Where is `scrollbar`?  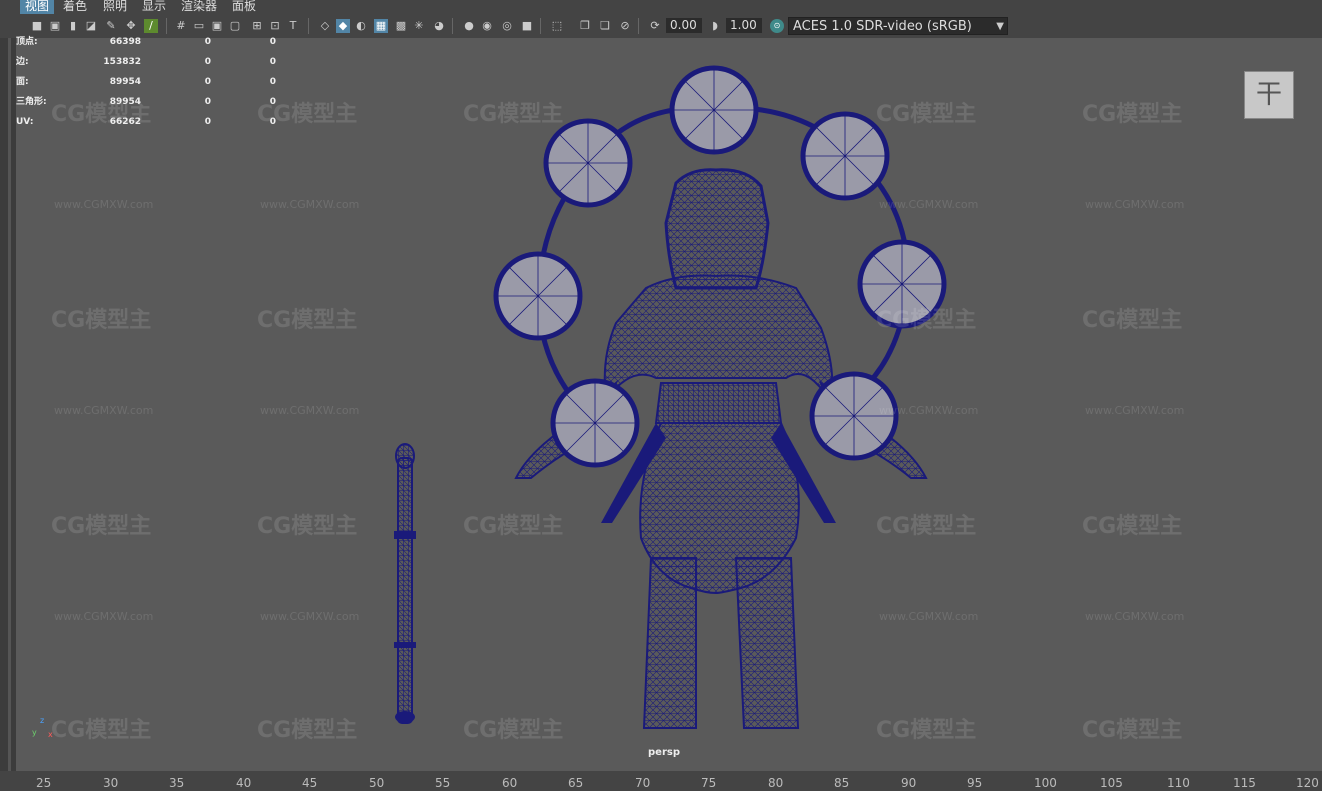 scrollbar is located at coordinates (9, 404).